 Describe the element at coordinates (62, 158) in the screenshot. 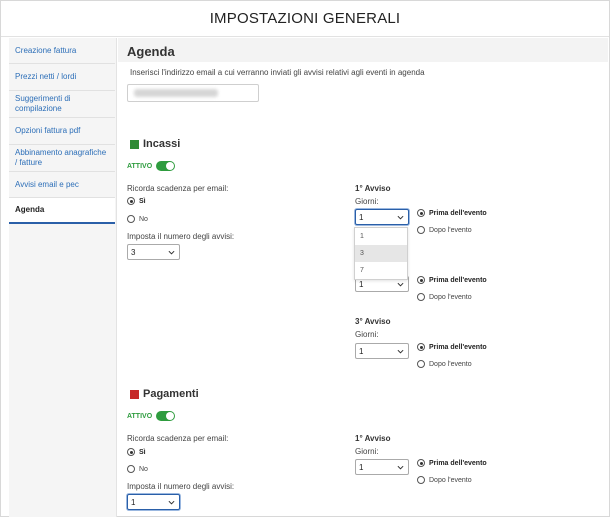

I see `sidebar-item-abbinamento: Abbinamento anagrafiche / fatture` at that location.